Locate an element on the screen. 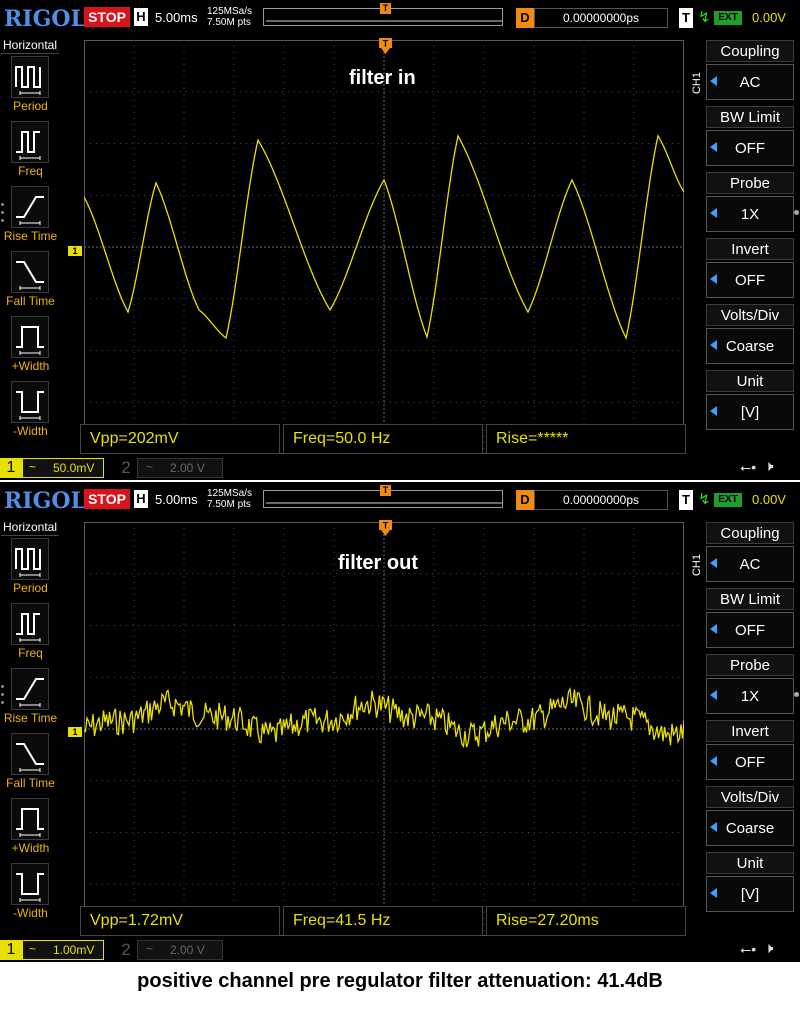 The width and height of the screenshot is (800, 1015). measurement-rise: Rise=27.20ms is located at coordinates (586, 921).